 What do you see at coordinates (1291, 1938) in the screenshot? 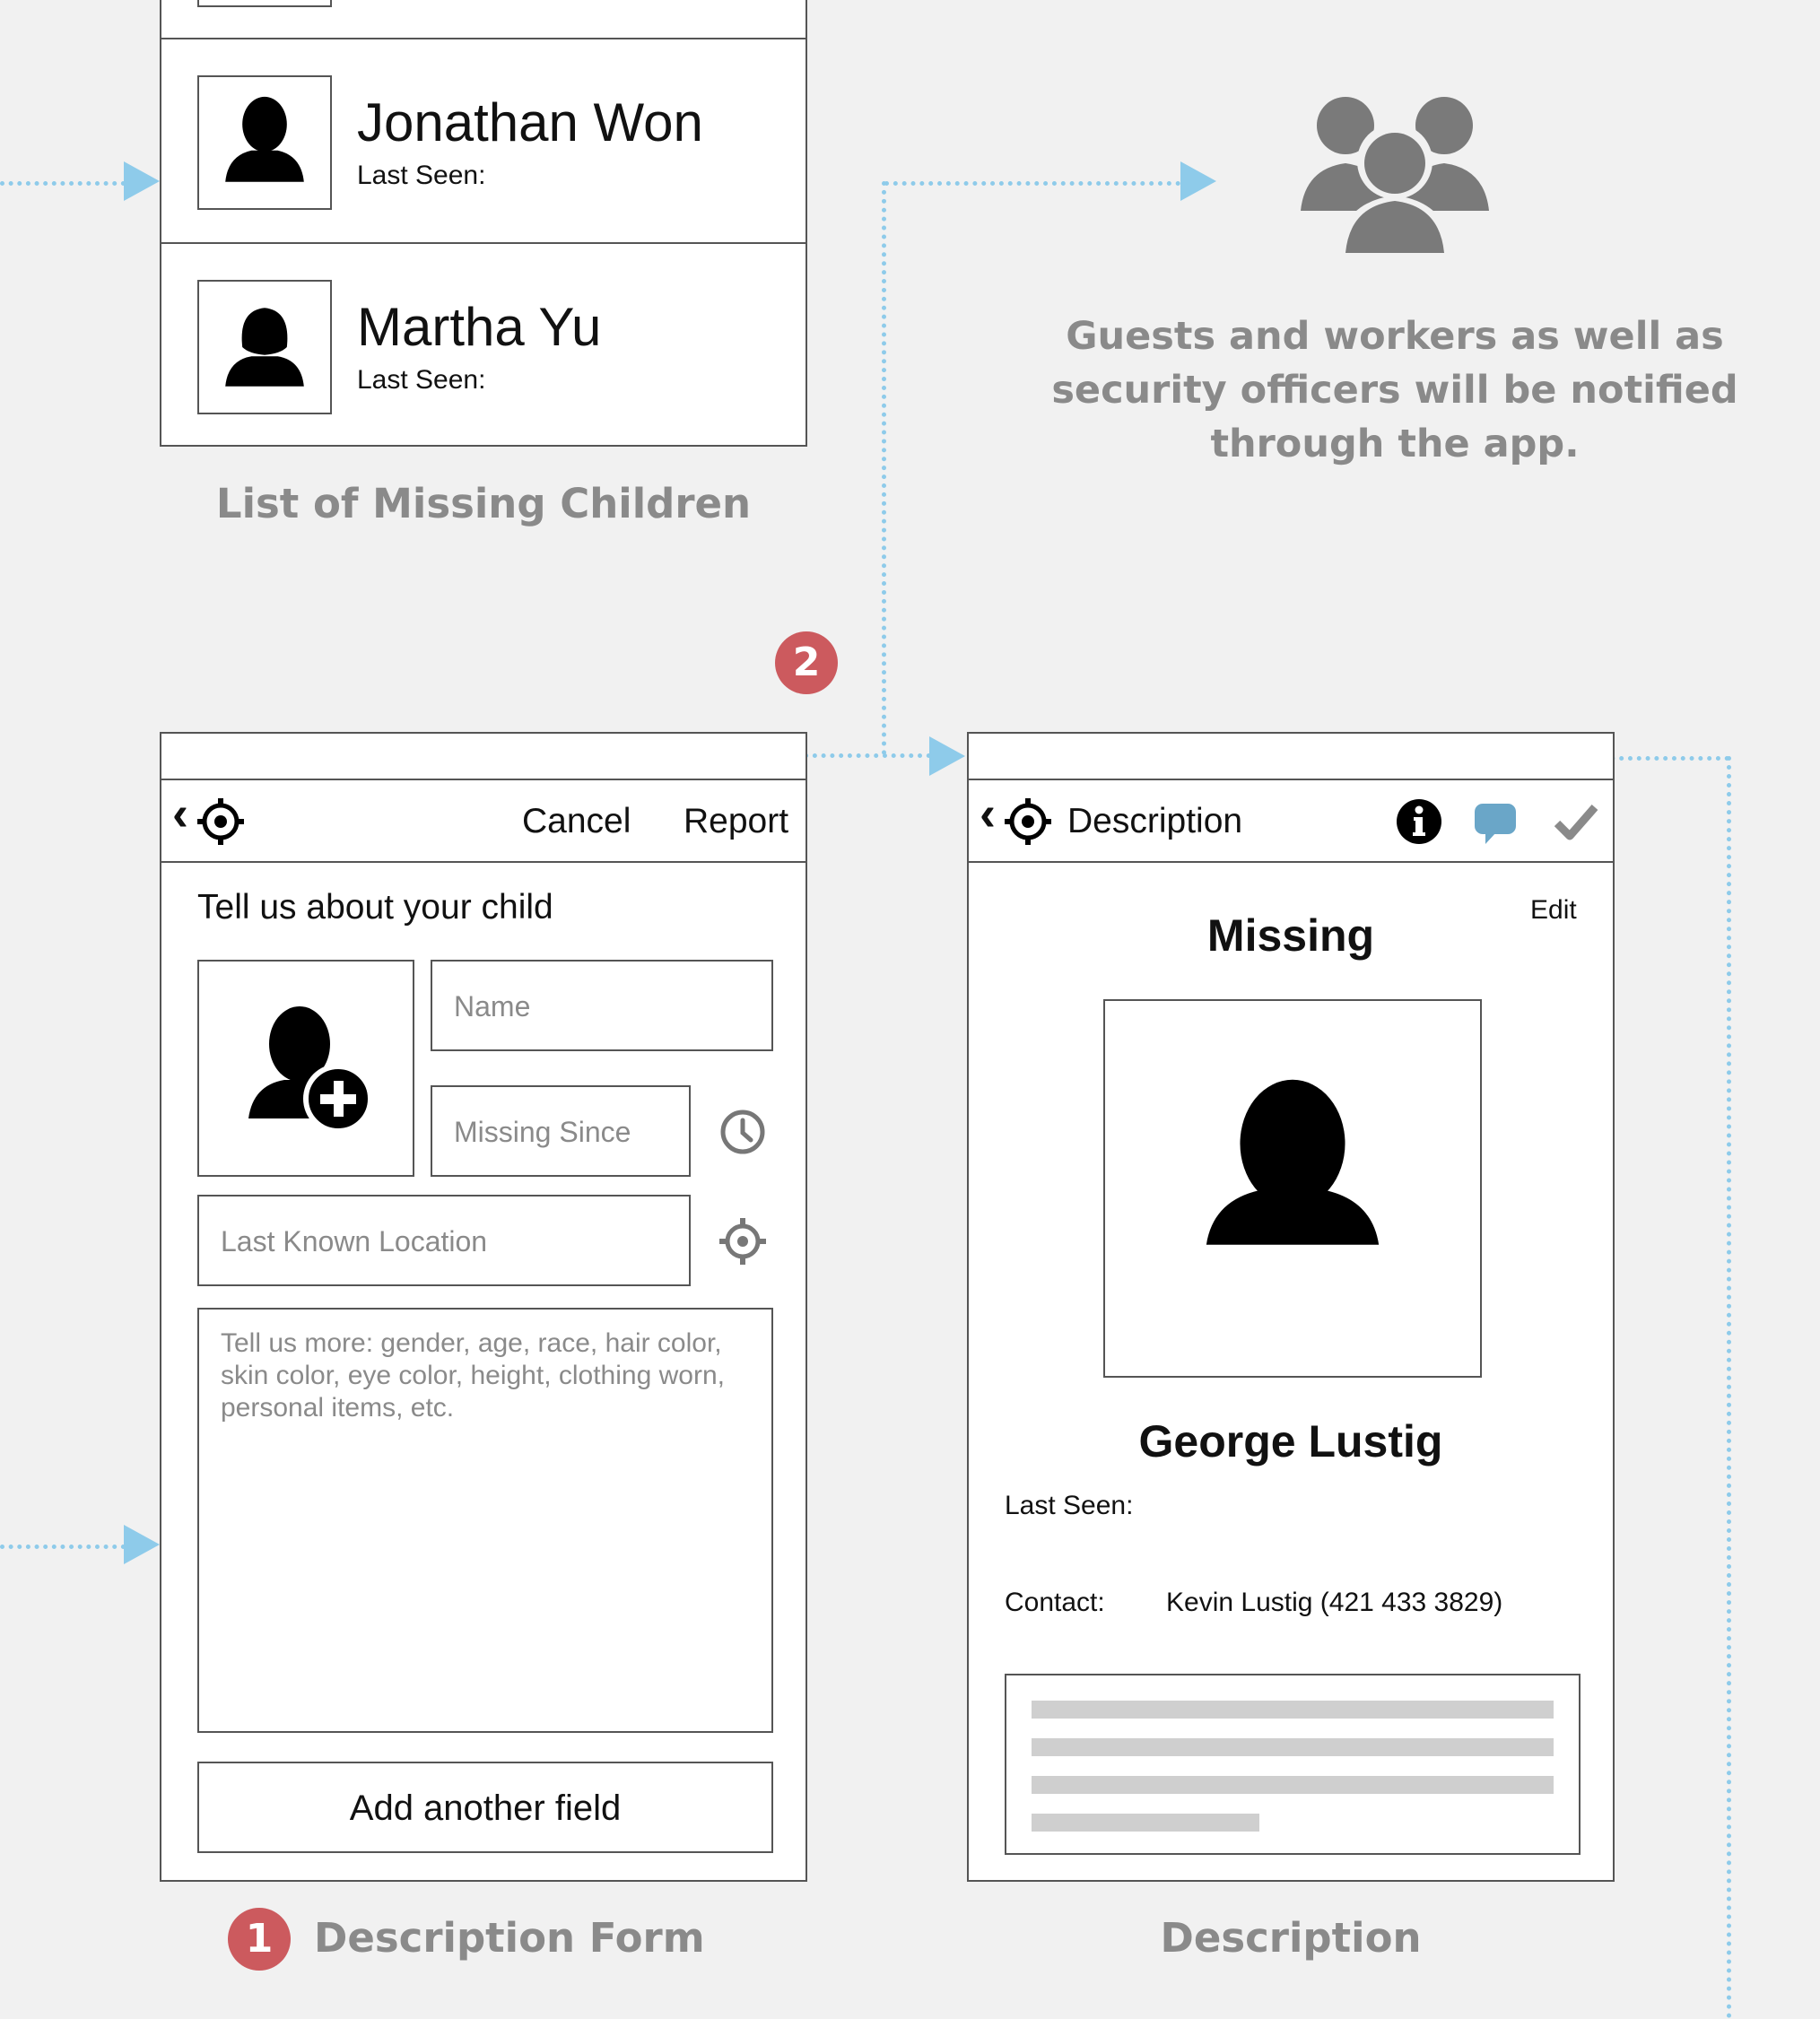
I see `description-screen-caption: Description` at bounding box center [1291, 1938].